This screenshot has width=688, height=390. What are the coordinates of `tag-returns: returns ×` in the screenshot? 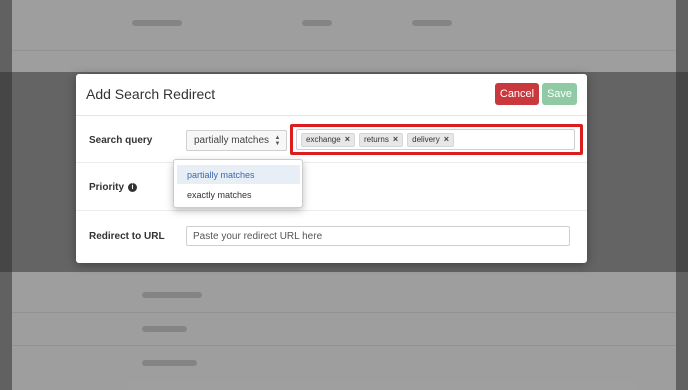 It's located at (381, 139).